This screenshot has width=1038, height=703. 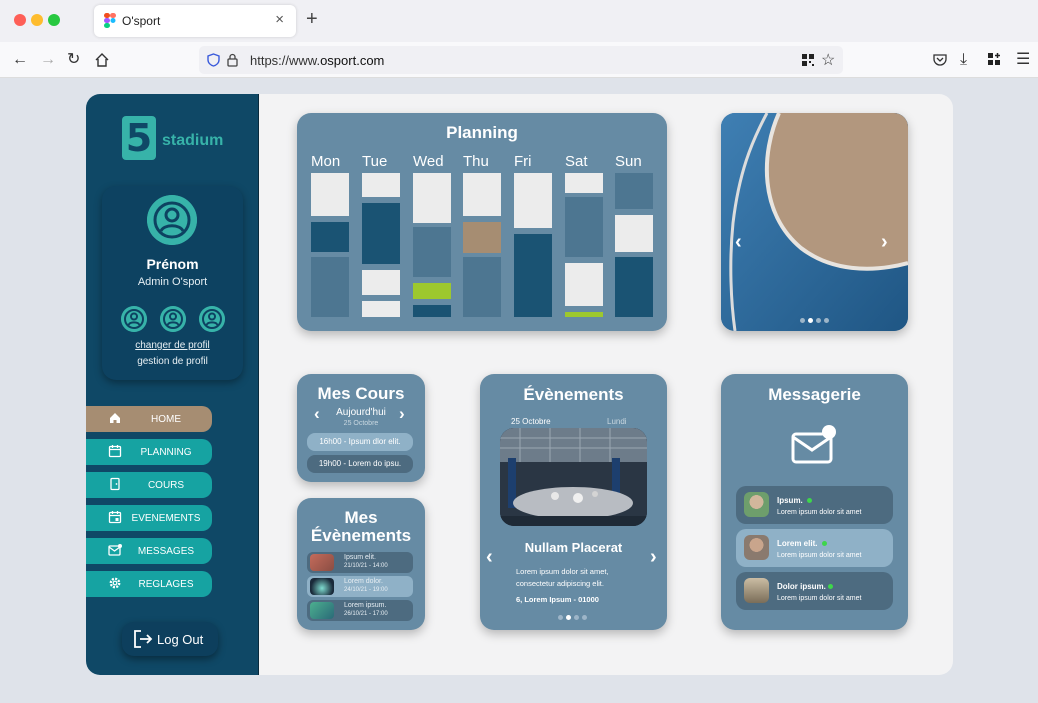 I want to click on day-label: Tue, so click(x=375, y=161).